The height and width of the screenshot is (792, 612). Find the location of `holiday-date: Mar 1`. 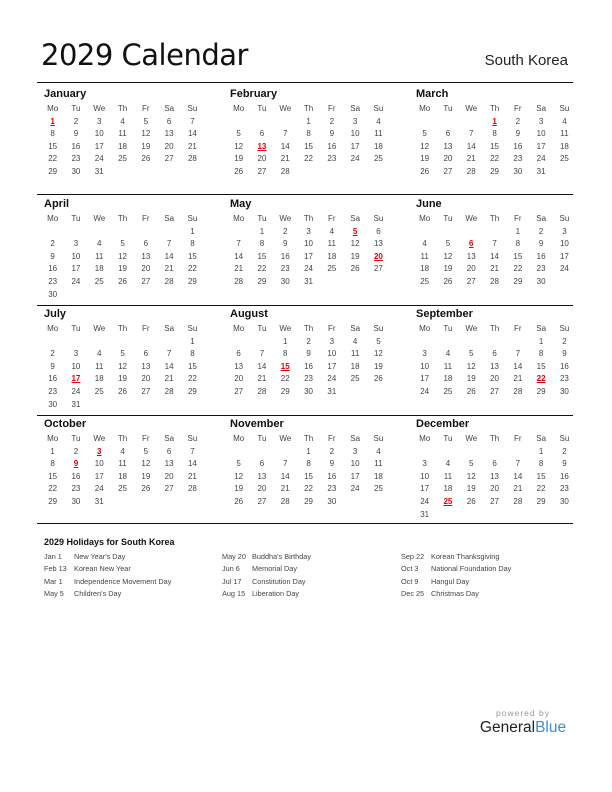

holiday-date: Mar 1 is located at coordinates (53, 581).